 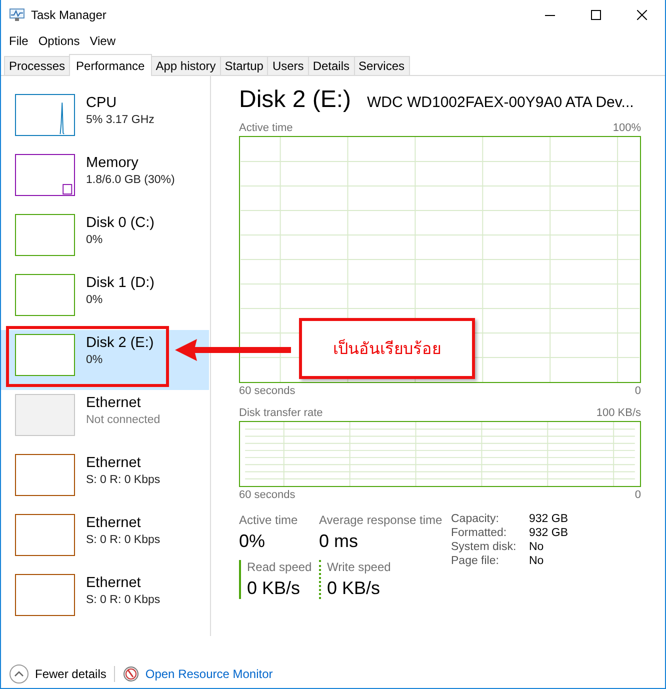 What do you see at coordinates (59, 41) in the screenshot?
I see `menu-item: Options` at bounding box center [59, 41].